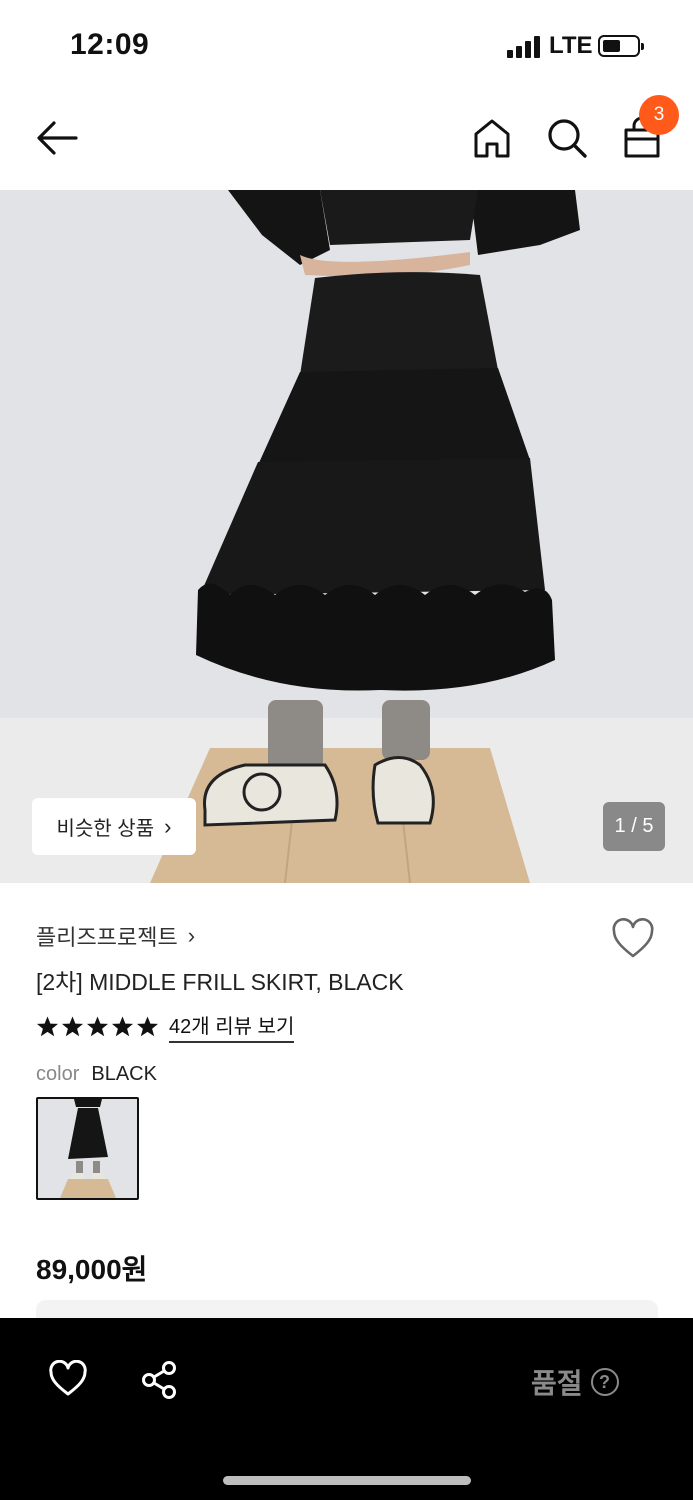  What do you see at coordinates (347, 1480) in the screenshot?
I see `home-indicator` at bounding box center [347, 1480].